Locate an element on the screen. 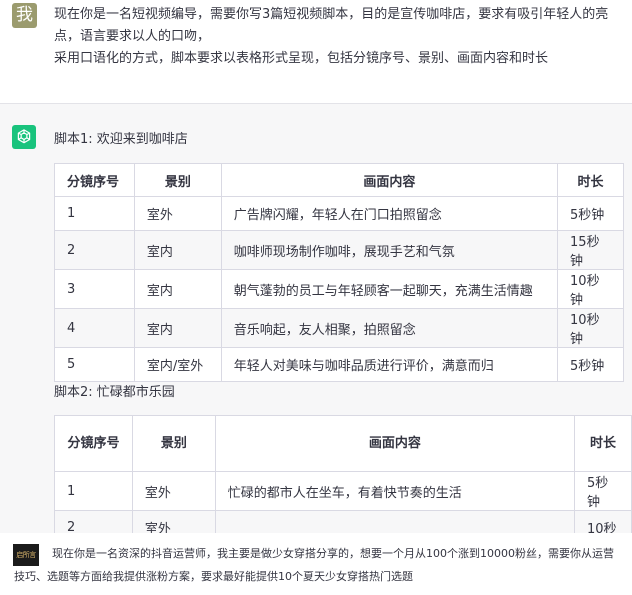  cell-scene: 室内/室外 is located at coordinates (177, 364).